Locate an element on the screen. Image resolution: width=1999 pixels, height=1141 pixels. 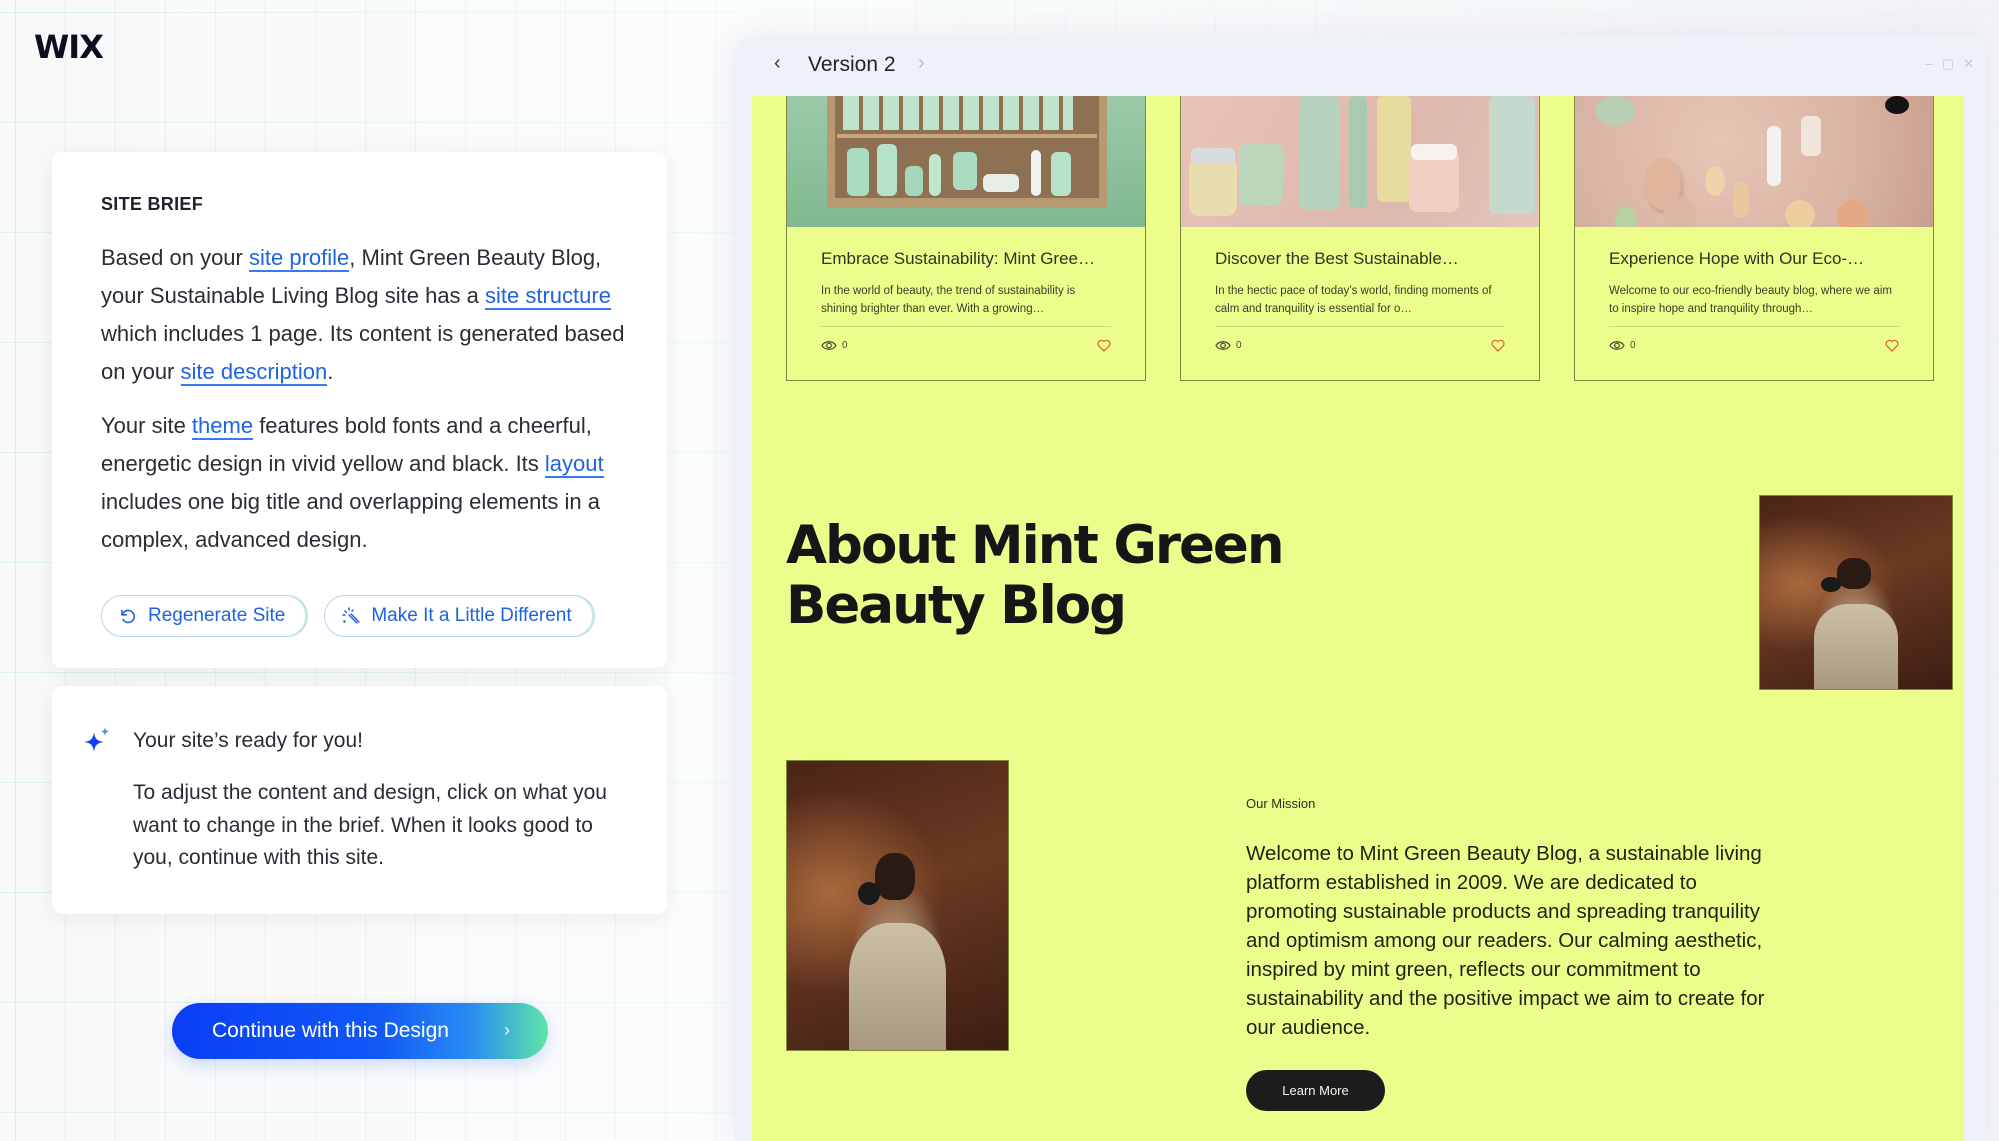
version-label: Version 2 is located at coordinates (852, 64).